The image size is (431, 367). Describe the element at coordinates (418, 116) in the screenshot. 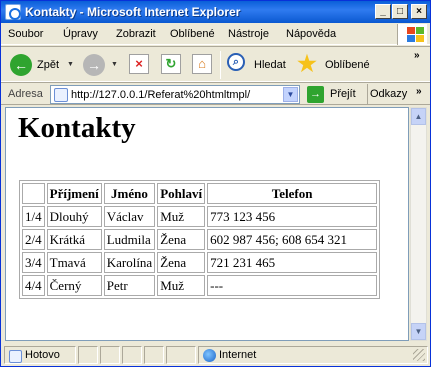

I see `scroll-up-icon: ▲` at that location.